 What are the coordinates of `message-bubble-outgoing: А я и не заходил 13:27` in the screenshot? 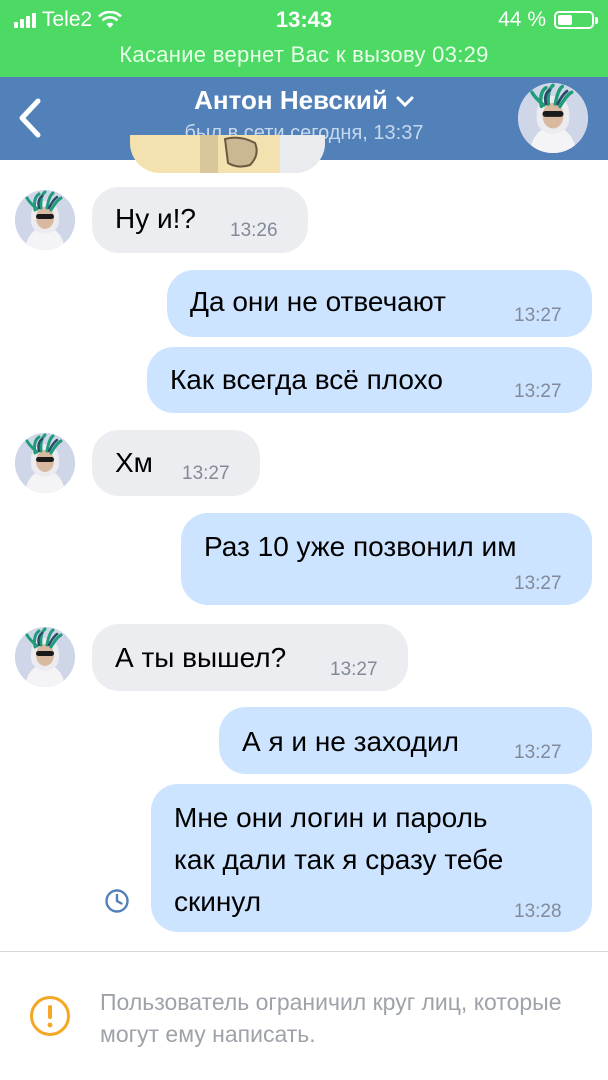 It's located at (405, 740).